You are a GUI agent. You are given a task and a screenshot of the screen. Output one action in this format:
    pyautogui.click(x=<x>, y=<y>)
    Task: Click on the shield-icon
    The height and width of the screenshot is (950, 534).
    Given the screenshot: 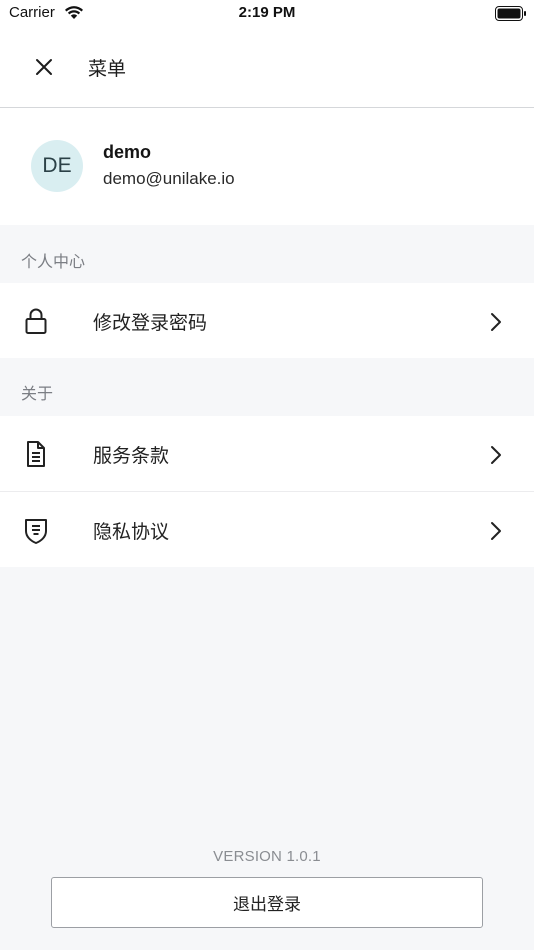 What is the action you would take?
    pyautogui.click(x=36, y=531)
    